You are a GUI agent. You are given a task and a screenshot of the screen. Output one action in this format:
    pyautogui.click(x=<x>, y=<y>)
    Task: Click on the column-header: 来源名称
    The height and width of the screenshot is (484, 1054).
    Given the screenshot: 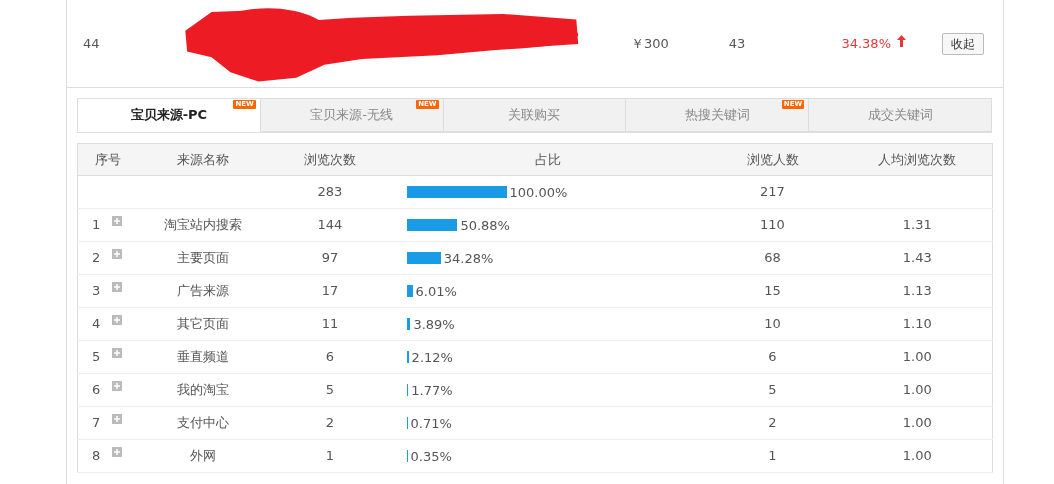 What is the action you would take?
    pyautogui.click(x=202, y=159)
    